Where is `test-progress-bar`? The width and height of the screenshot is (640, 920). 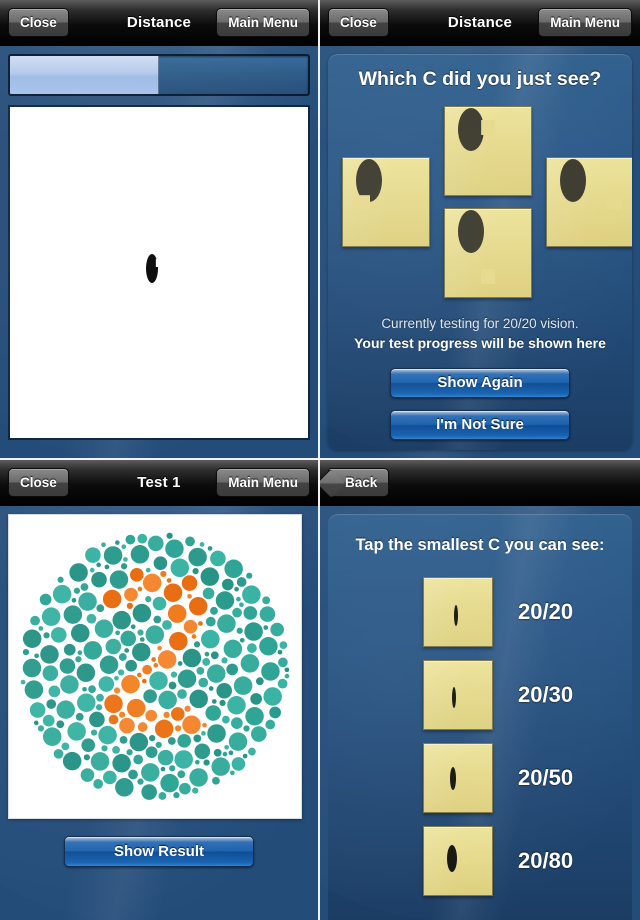
test-progress-bar is located at coordinates (159, 75).